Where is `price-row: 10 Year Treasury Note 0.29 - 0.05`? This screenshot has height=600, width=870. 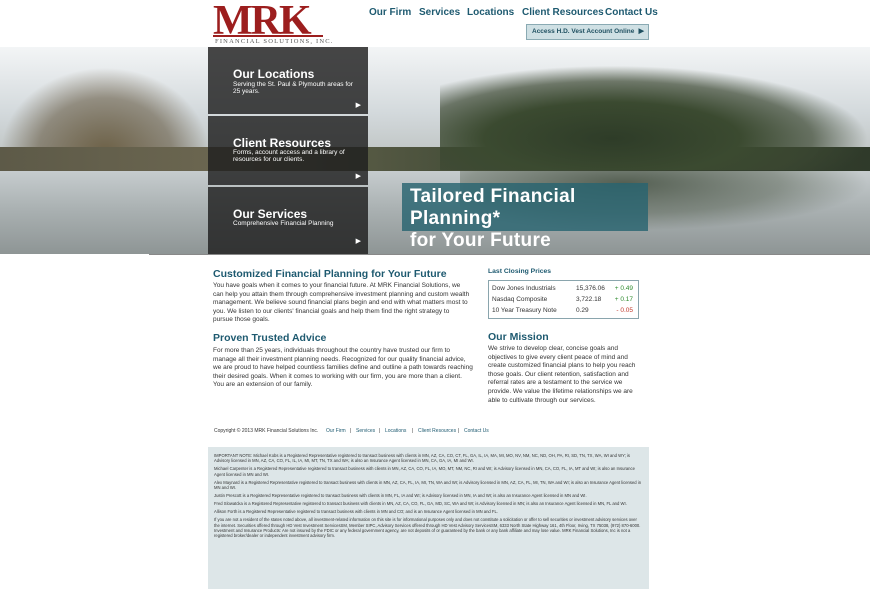 price-row: 10 Year Treasury Note 0.29 - 0.05 is located at coordinates (564, 310).